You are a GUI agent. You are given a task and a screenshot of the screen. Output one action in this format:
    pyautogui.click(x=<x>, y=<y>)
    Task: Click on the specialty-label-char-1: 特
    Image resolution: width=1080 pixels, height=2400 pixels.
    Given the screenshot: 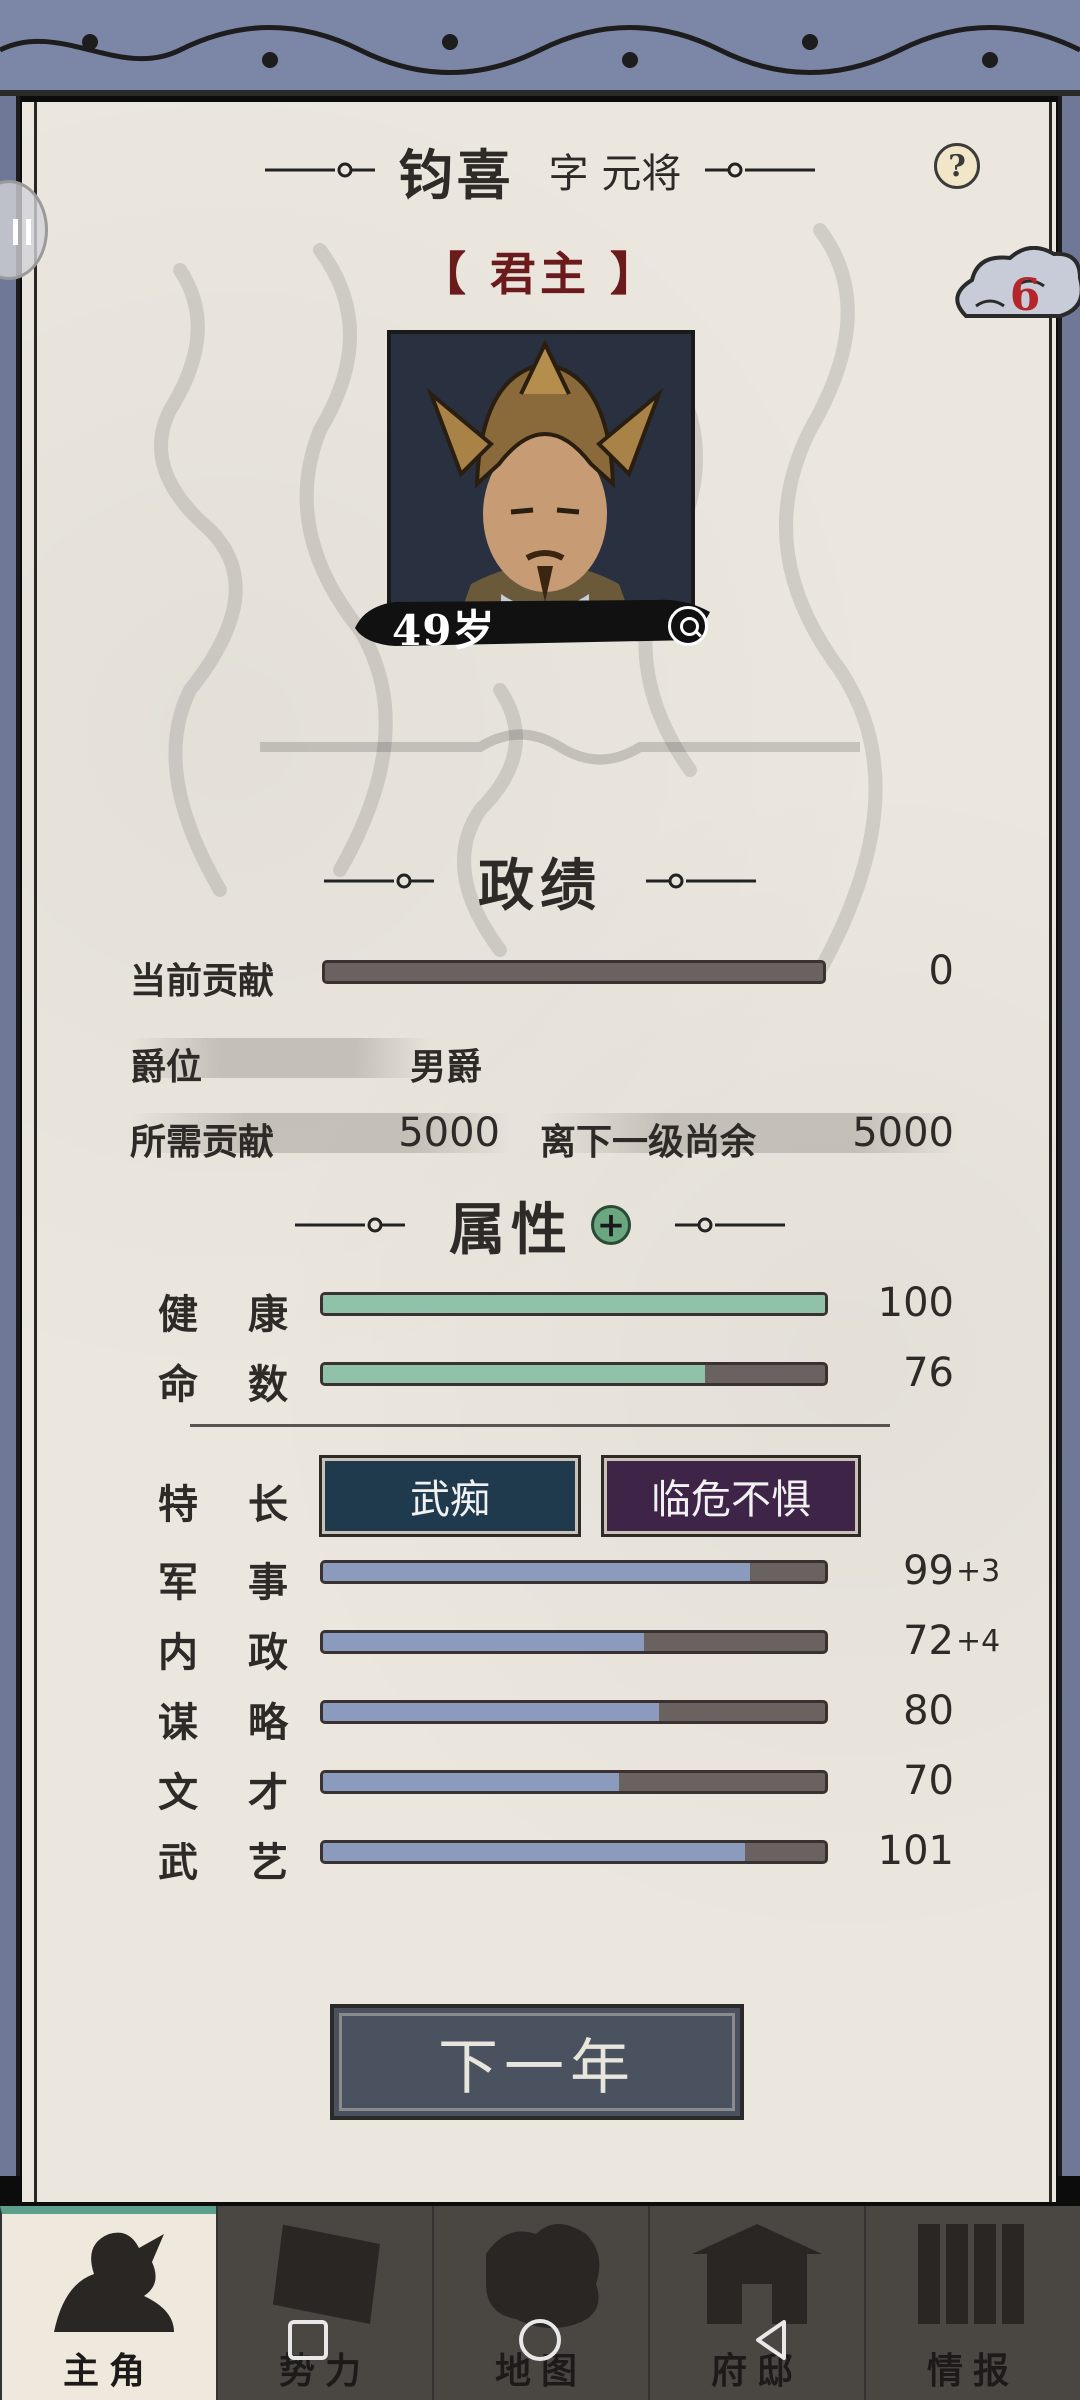 What is the action you would take?
    pyautogui.click(x=178, y=1505)
    